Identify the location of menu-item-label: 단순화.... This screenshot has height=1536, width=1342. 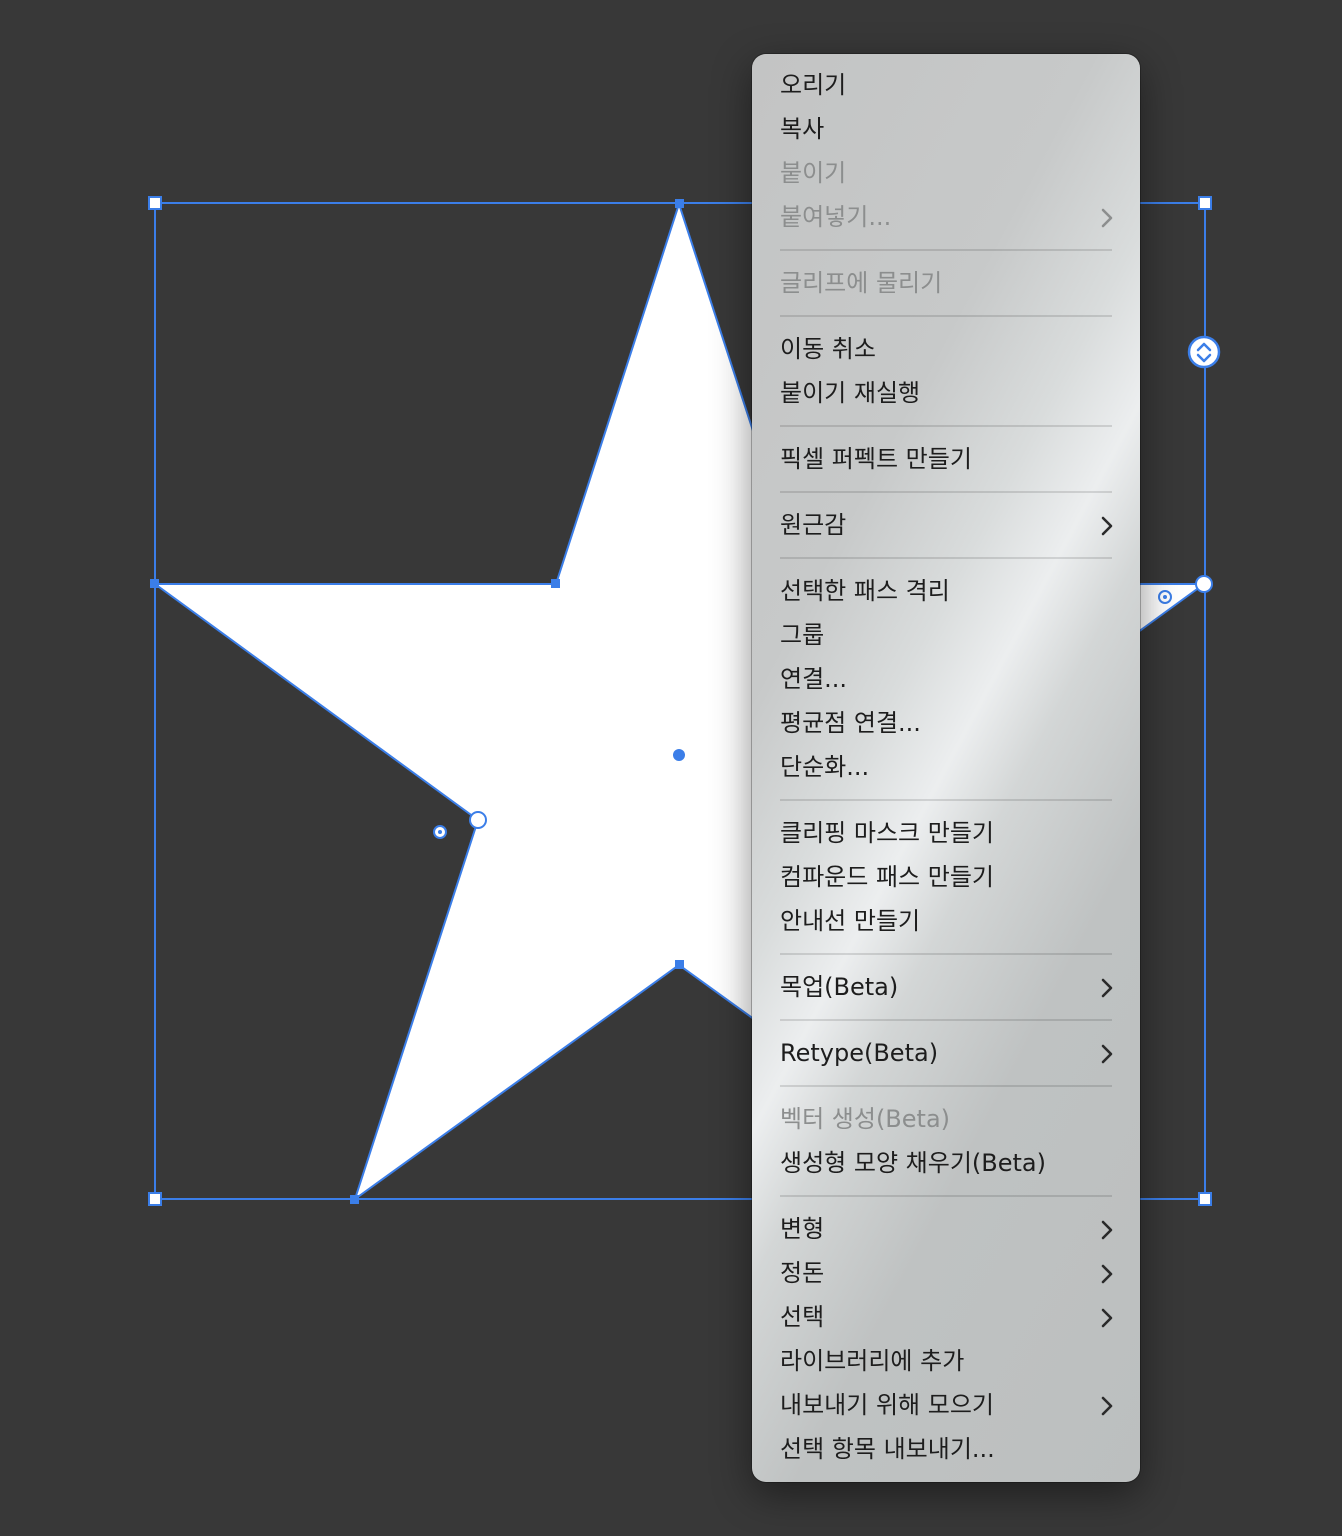
(825, 767).